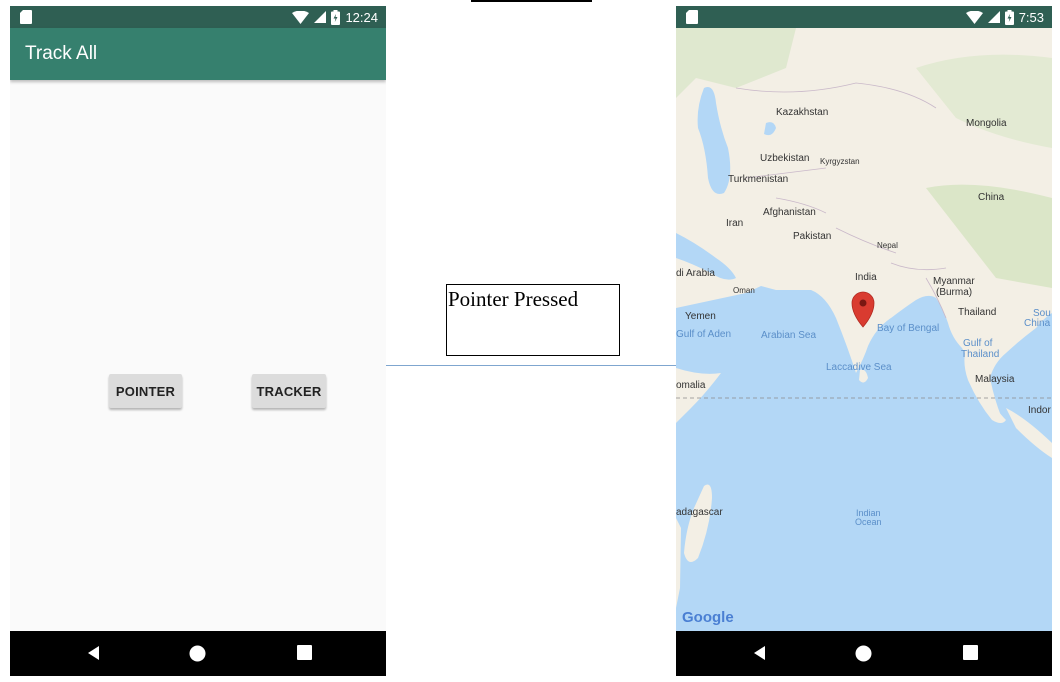  What do you see at coordinates (954, 281) in the screenshot?
I see `map-label: Myanmar` at bounding box center [954, 281].